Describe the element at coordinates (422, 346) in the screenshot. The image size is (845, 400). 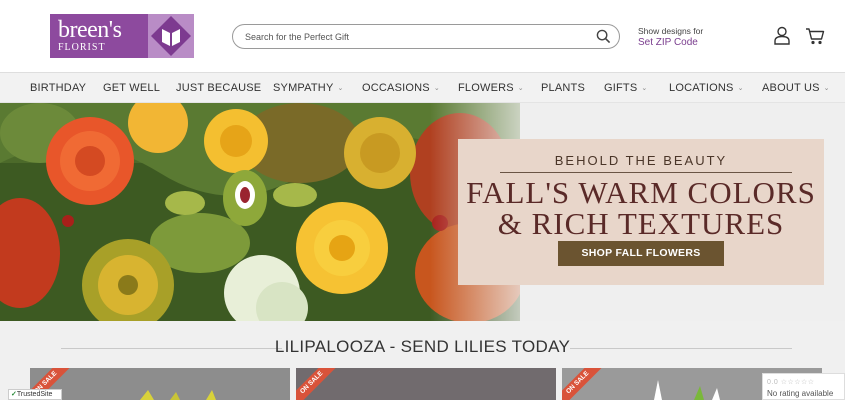
I see `section-title: LILIPALOOZA - SEND LILIES TODAY` at that location.